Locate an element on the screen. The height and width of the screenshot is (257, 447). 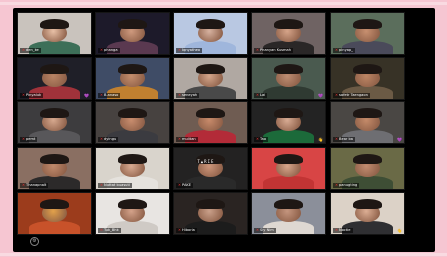
participant-name-label: ✕Iqnyatheo is located at coordinates (189, 50).